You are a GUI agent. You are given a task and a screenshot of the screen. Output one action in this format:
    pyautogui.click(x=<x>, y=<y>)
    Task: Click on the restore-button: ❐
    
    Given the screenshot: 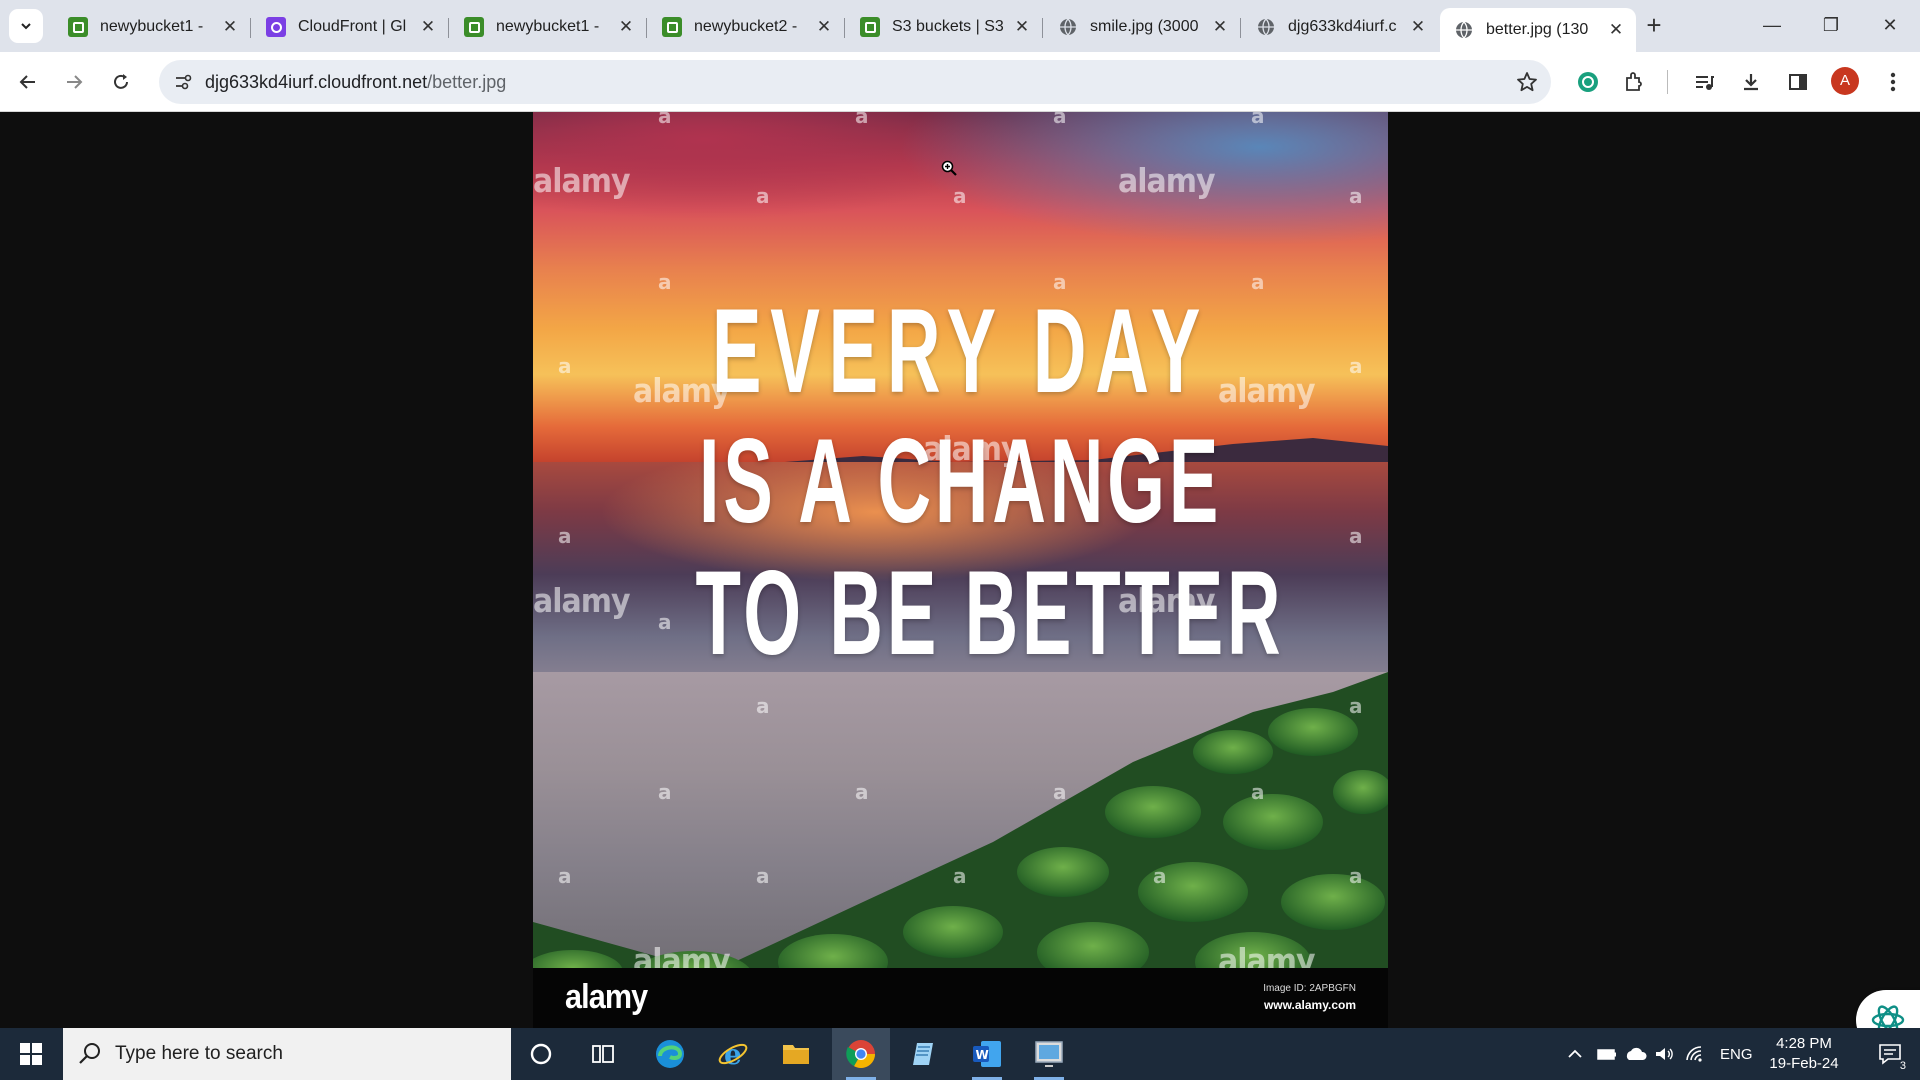 What is the action you would take?
    pyautogui.click(x=1831, y=25)
    